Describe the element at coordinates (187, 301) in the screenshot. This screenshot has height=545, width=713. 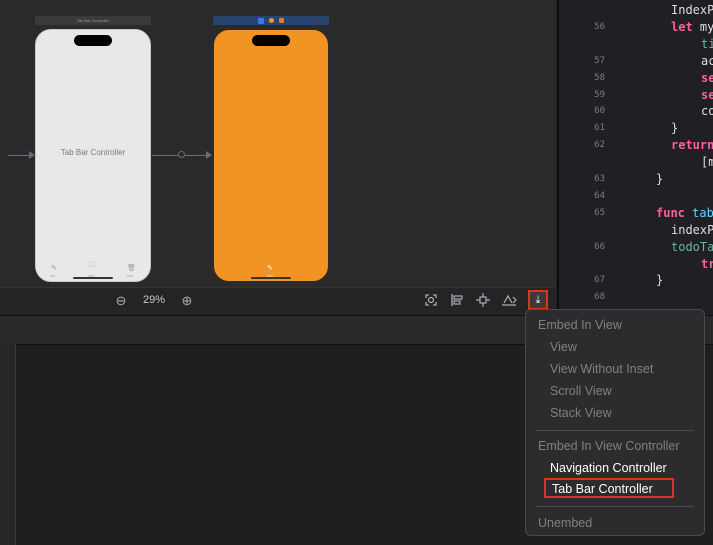
I see `zoom-in-icon: ⊕` at that location.